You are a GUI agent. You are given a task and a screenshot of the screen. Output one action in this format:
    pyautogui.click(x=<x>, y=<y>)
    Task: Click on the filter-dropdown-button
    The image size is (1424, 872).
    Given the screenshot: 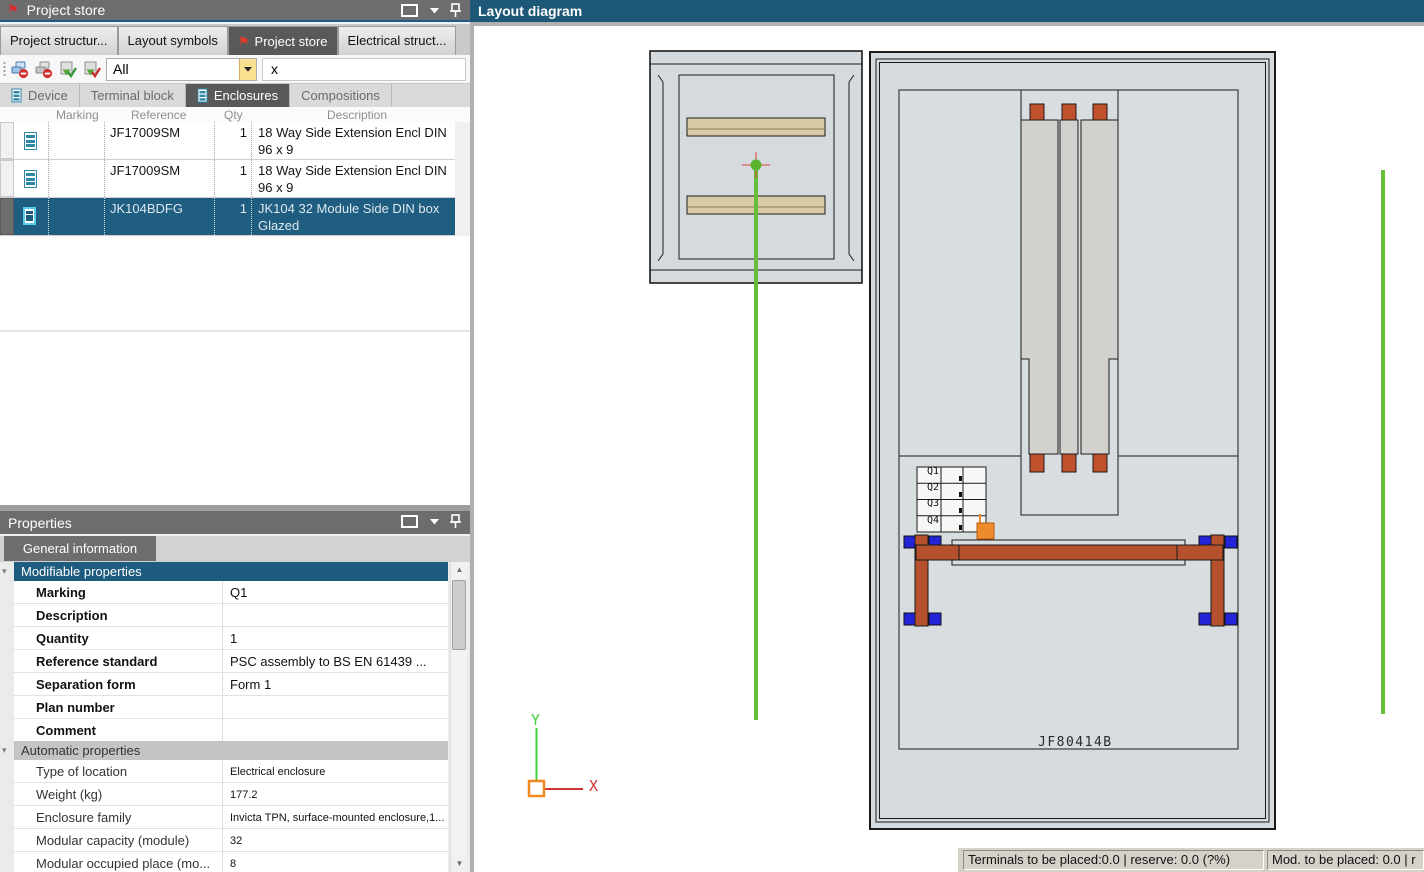 What is the action you would take?
    pyautogui.click(x=247, y=69)
    